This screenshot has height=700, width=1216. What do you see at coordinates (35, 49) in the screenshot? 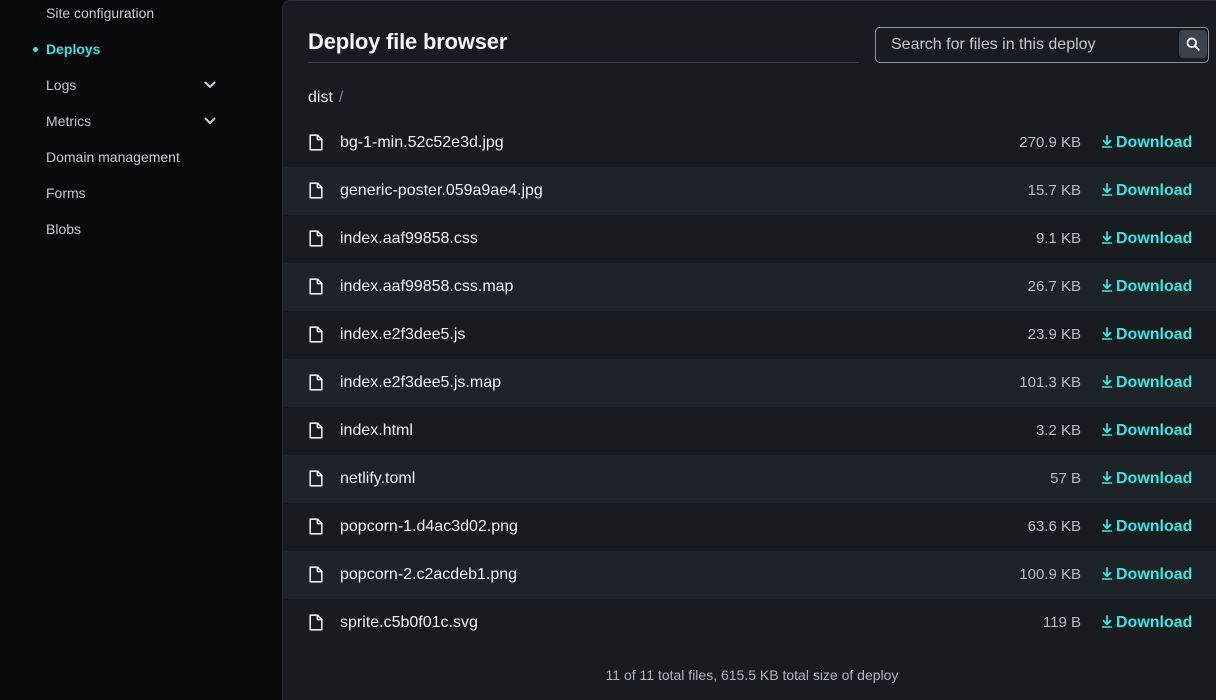
I see `active-indicator-dot` at bounding box center [35, 49].